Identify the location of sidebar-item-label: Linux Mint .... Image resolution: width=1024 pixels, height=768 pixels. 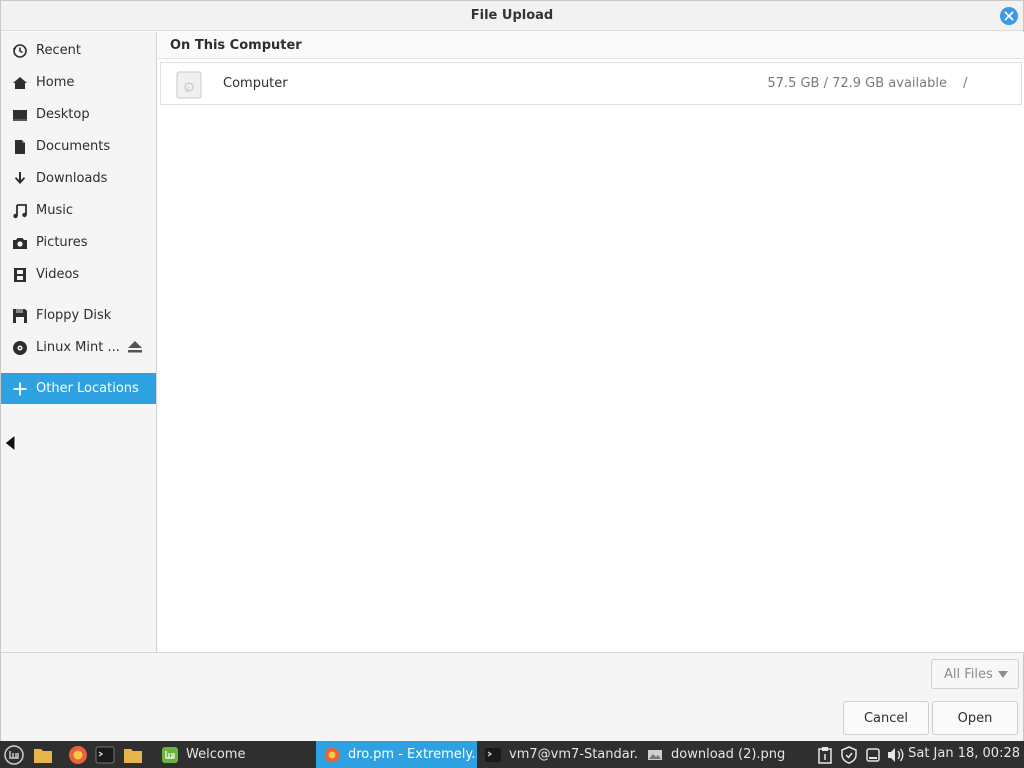
(78, 347).